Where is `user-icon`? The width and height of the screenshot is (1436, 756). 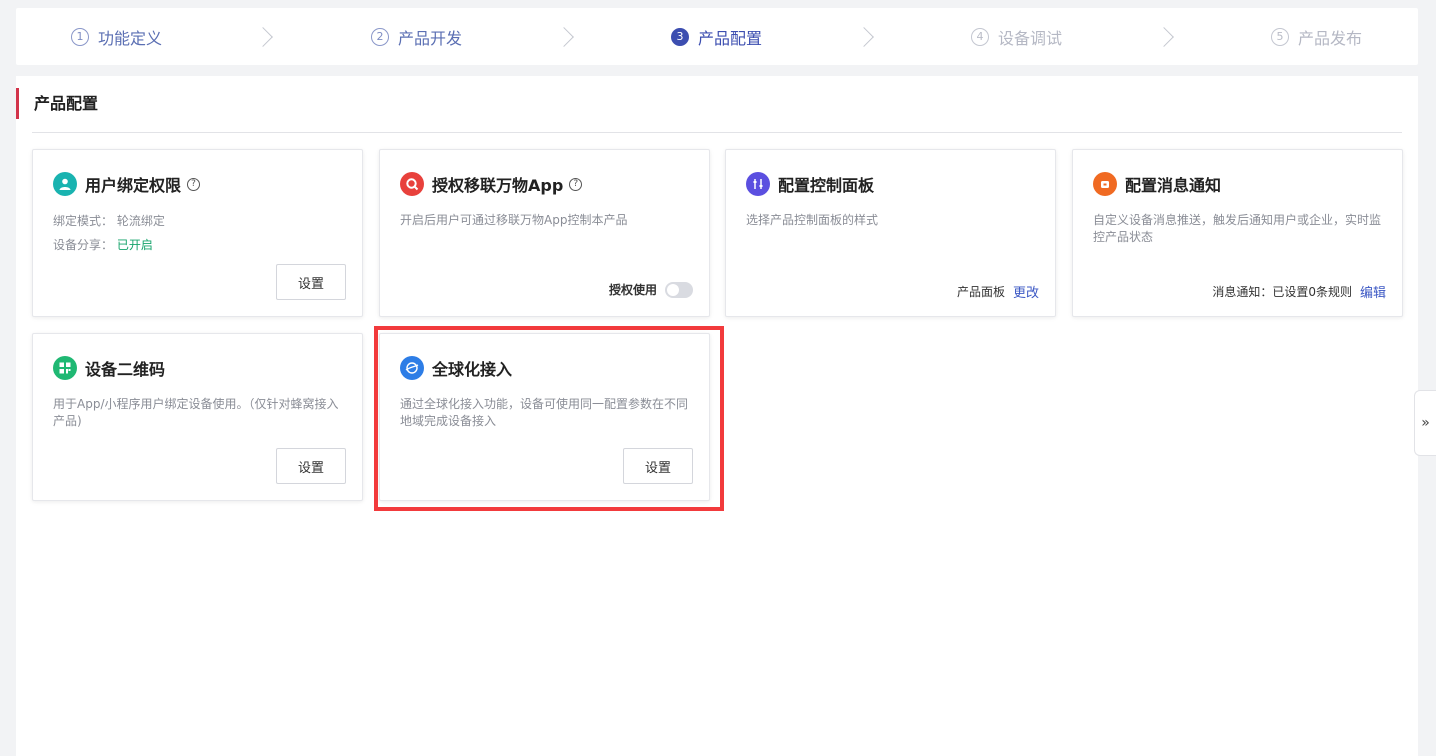 user-icon is located at coordinates (65, 184).